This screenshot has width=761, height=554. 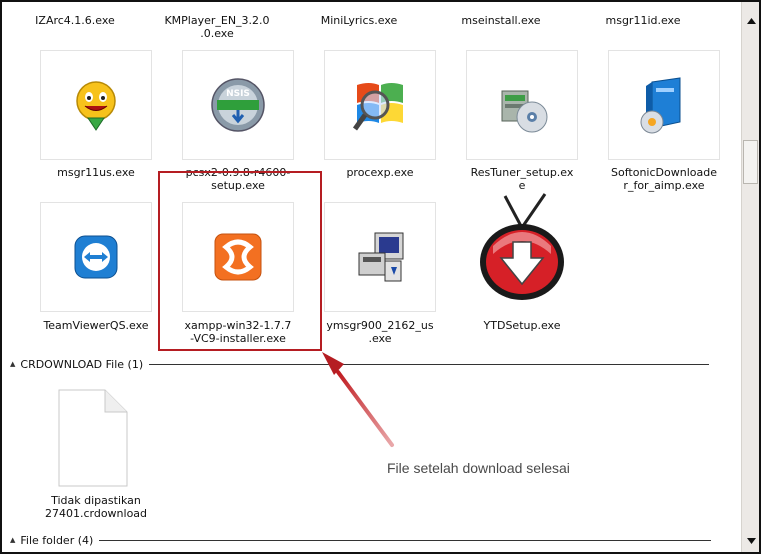 I want to click on arrow-shaft, so click(x=365, y=408).